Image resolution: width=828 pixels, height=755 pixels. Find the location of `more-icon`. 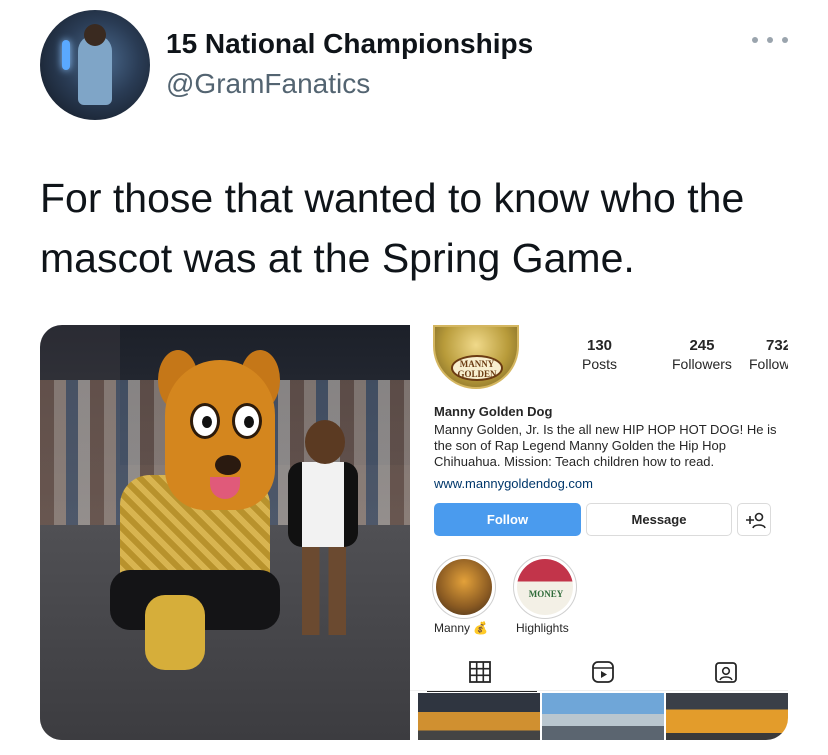

more-icon is located at coordinates (770, 40).